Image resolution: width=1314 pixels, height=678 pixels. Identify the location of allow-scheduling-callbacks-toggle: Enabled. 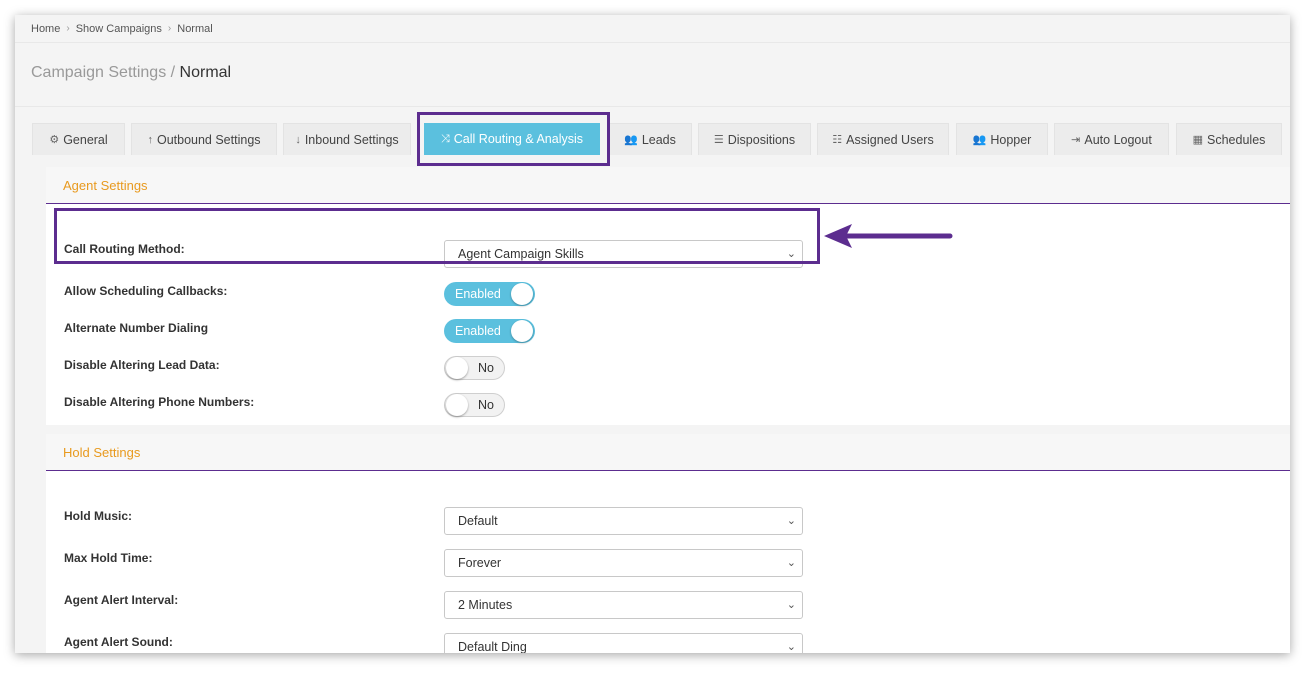
(489, 294).